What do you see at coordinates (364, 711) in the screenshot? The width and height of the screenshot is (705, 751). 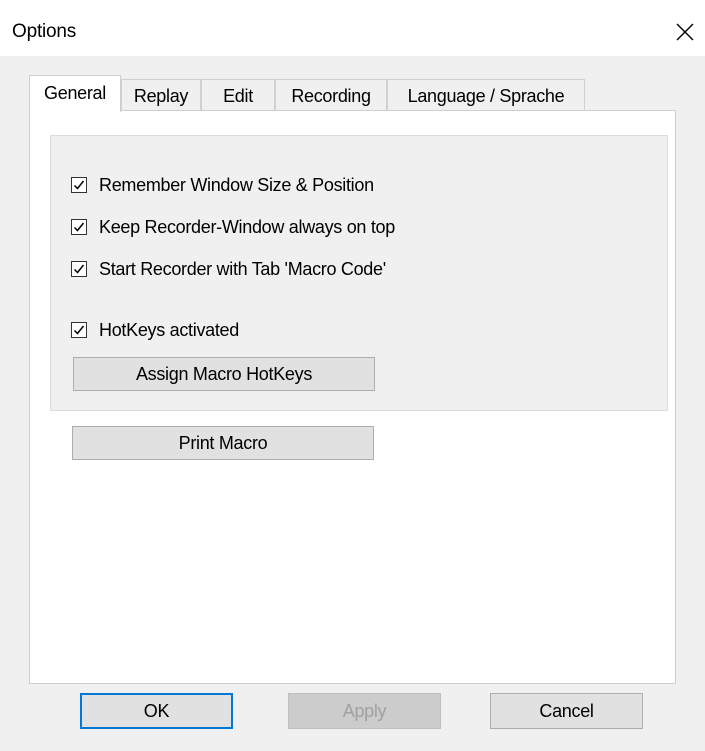 I see `apply-button: Apply` at bounding box center [364, 711].